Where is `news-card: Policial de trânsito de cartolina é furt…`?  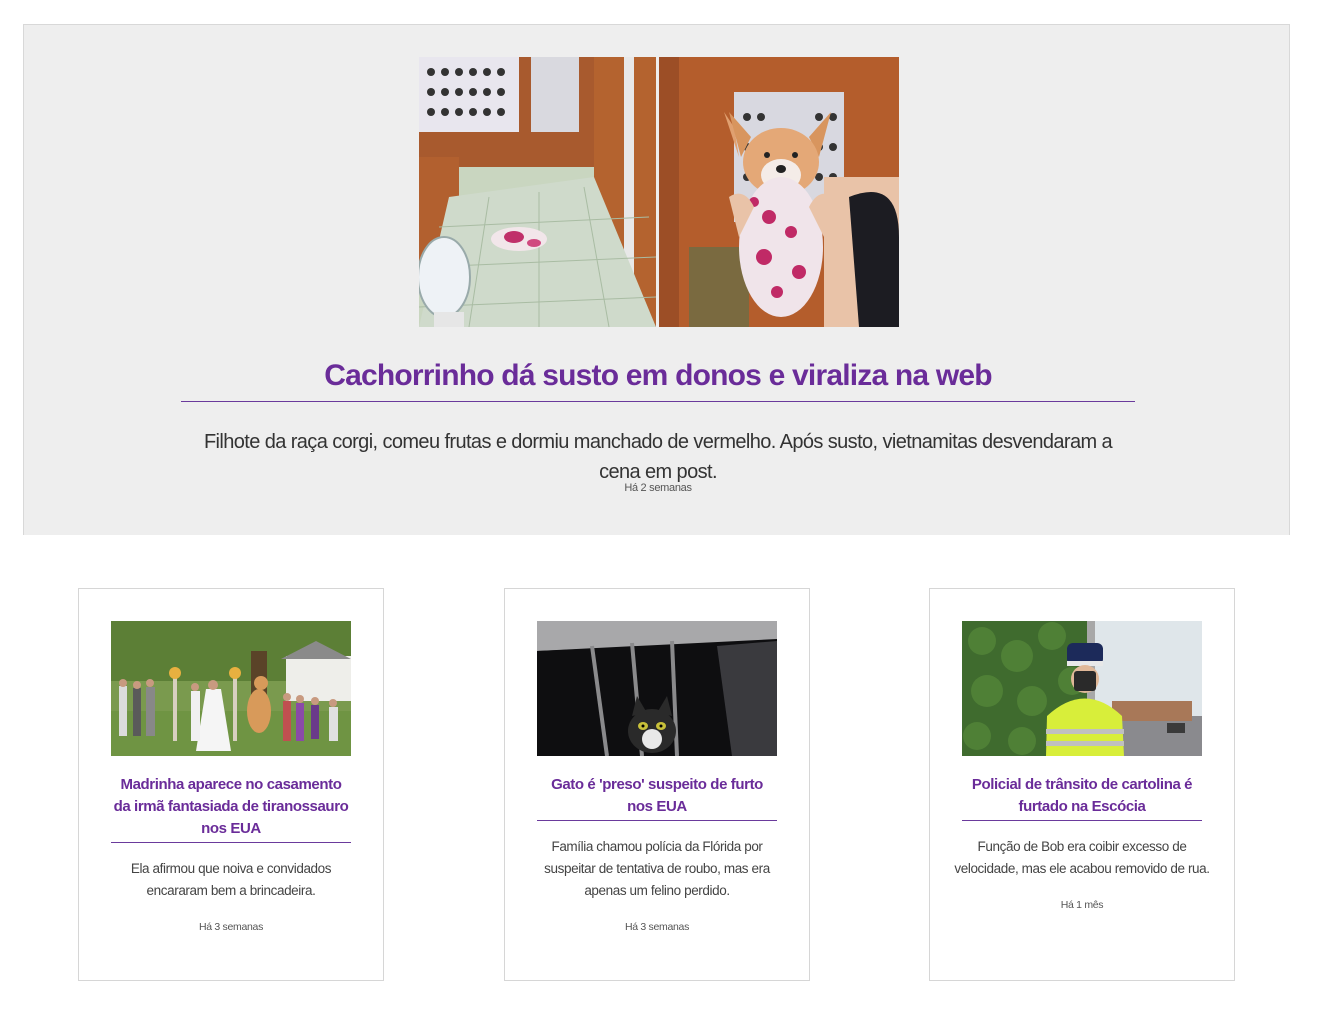
news-card: Policial de trânsito de cartolina é furt… is located at coordinates (1082, 784).